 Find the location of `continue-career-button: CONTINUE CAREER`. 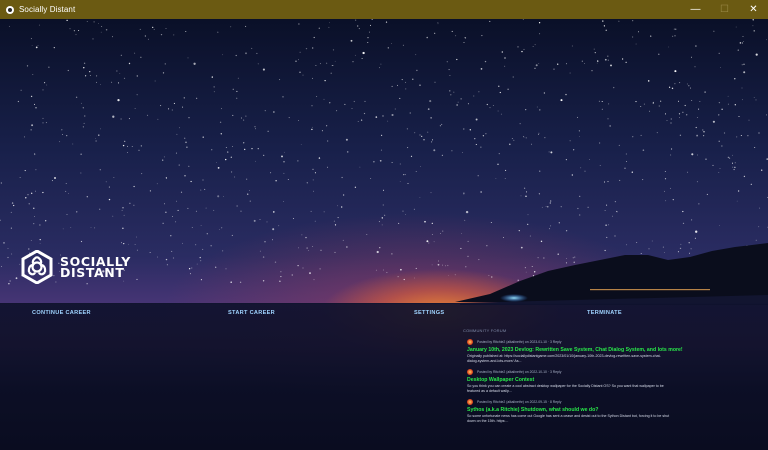

continue-career-button: CONTINUE CAREER is located at coordinates (61, 313).